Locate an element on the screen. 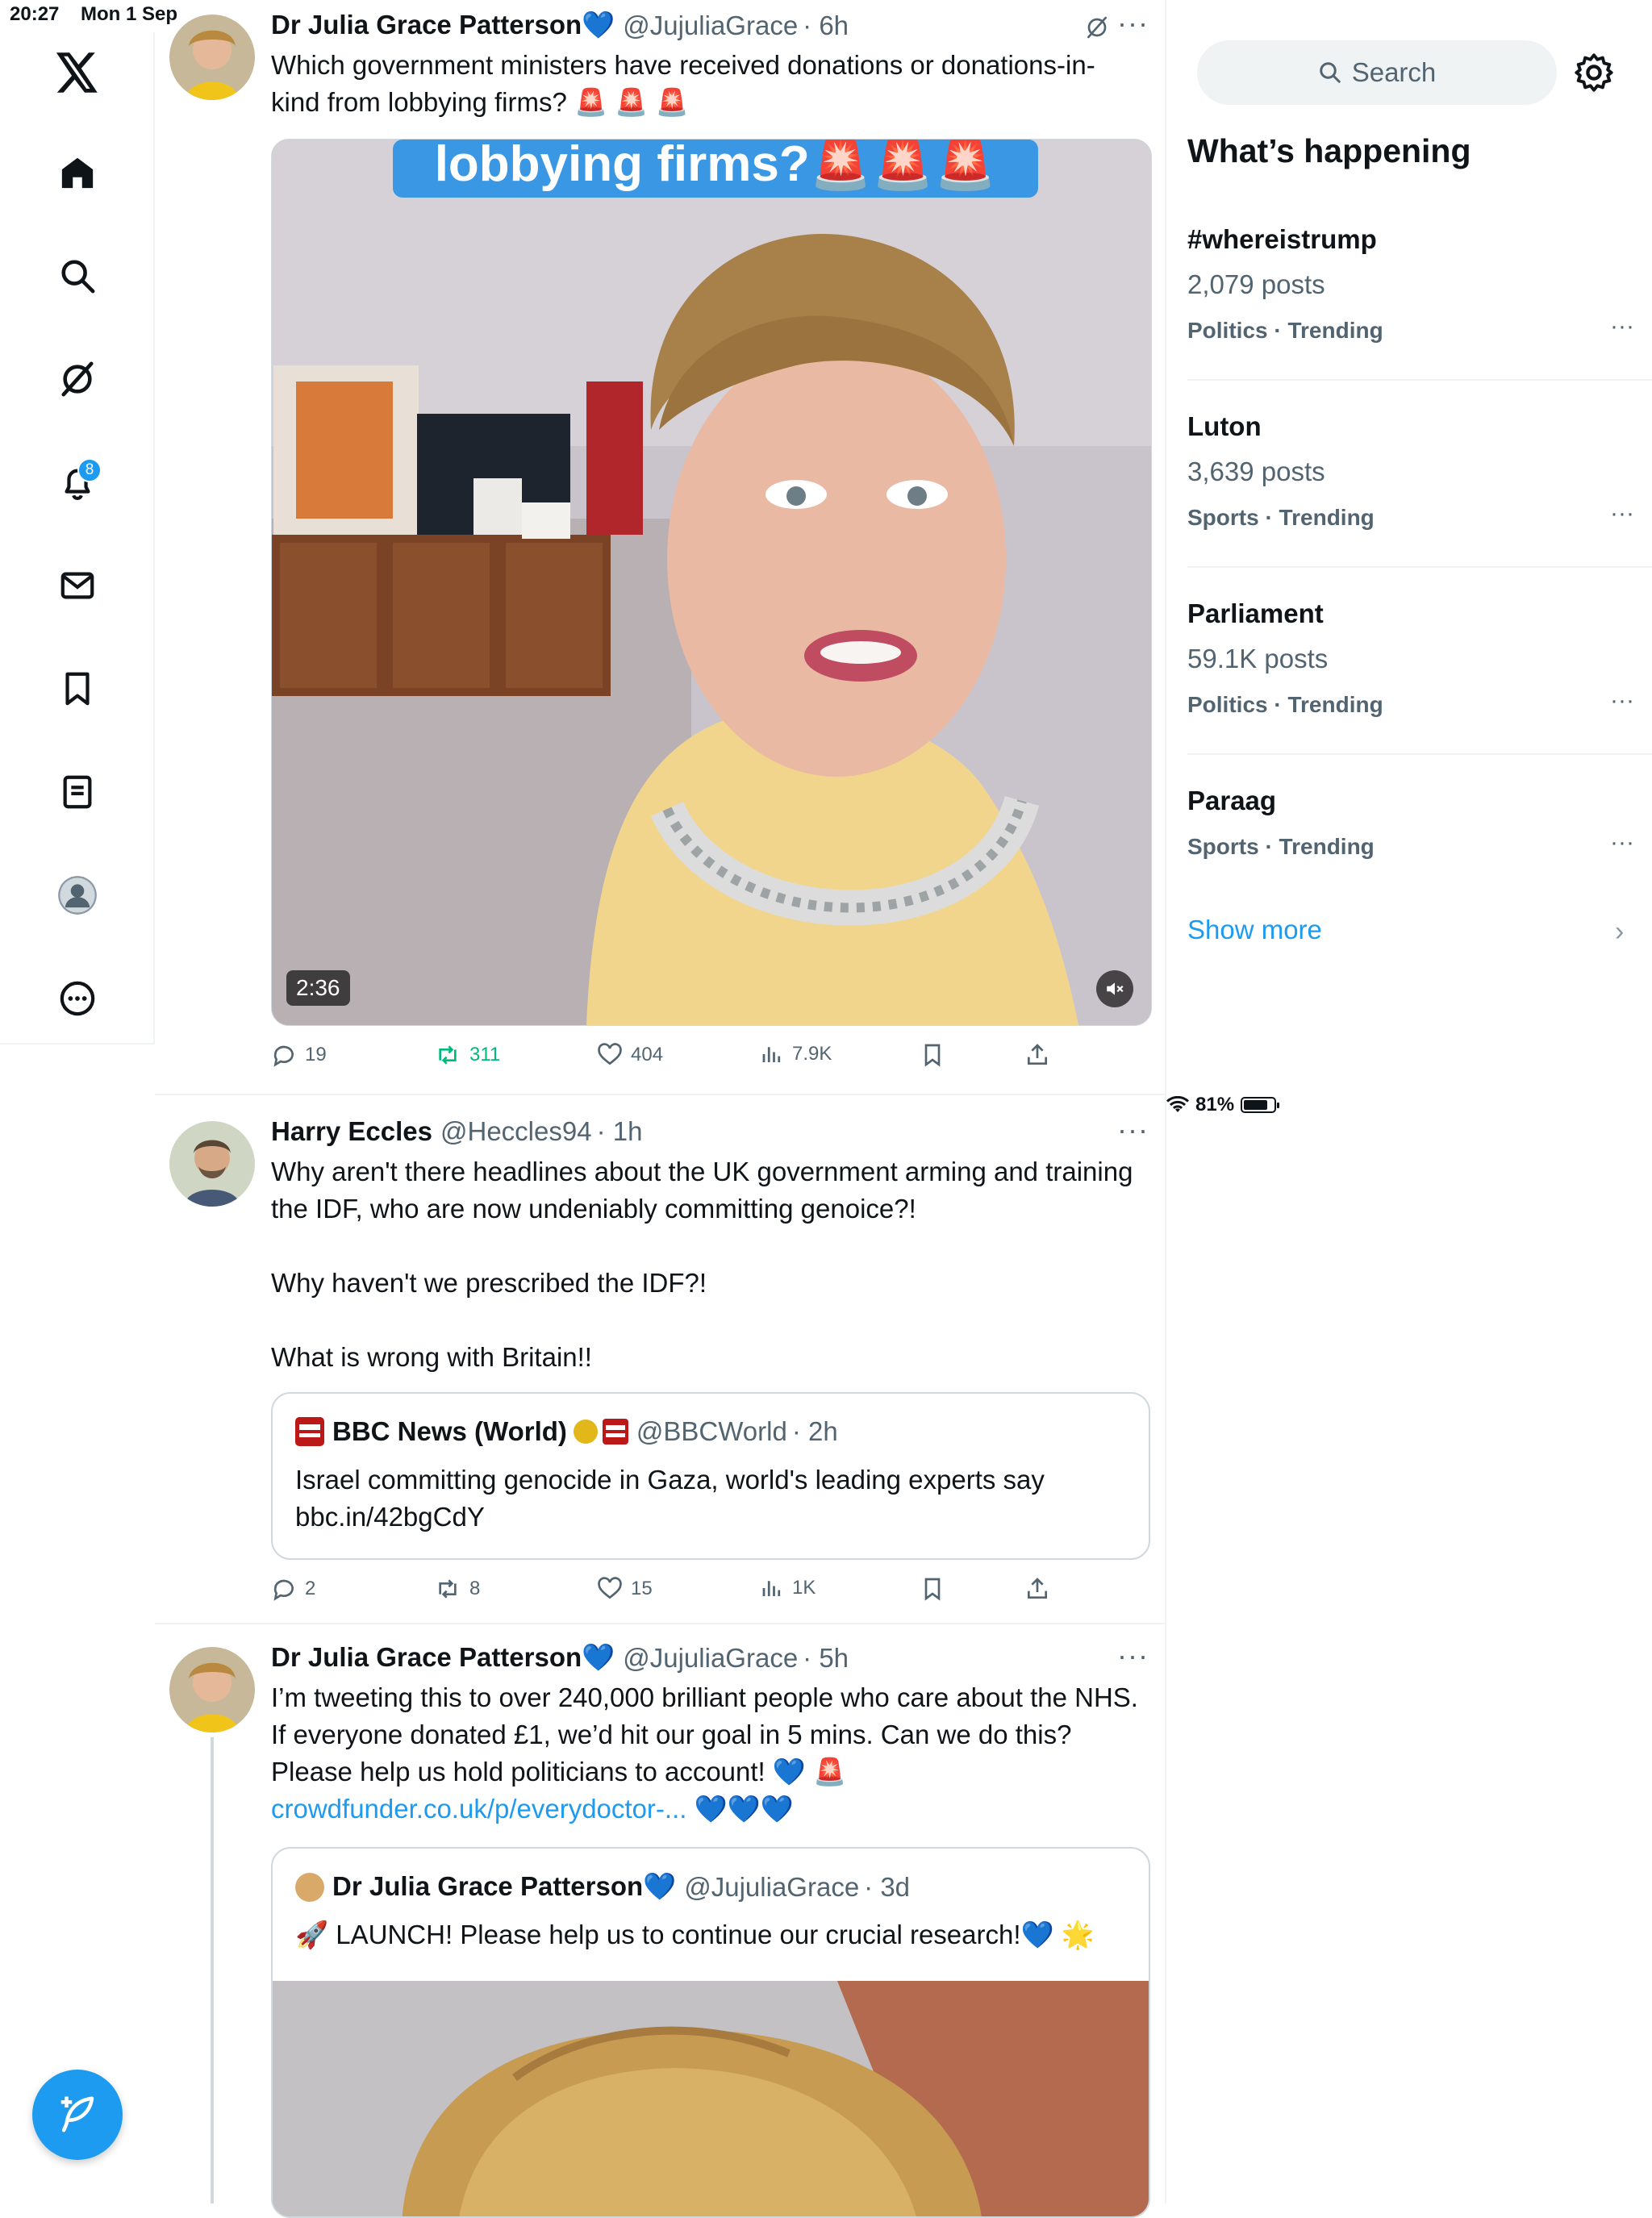 Image resolution: width=1652 pixels, height=2218 pixels. lists-icon is located at coordinates (77, 792).